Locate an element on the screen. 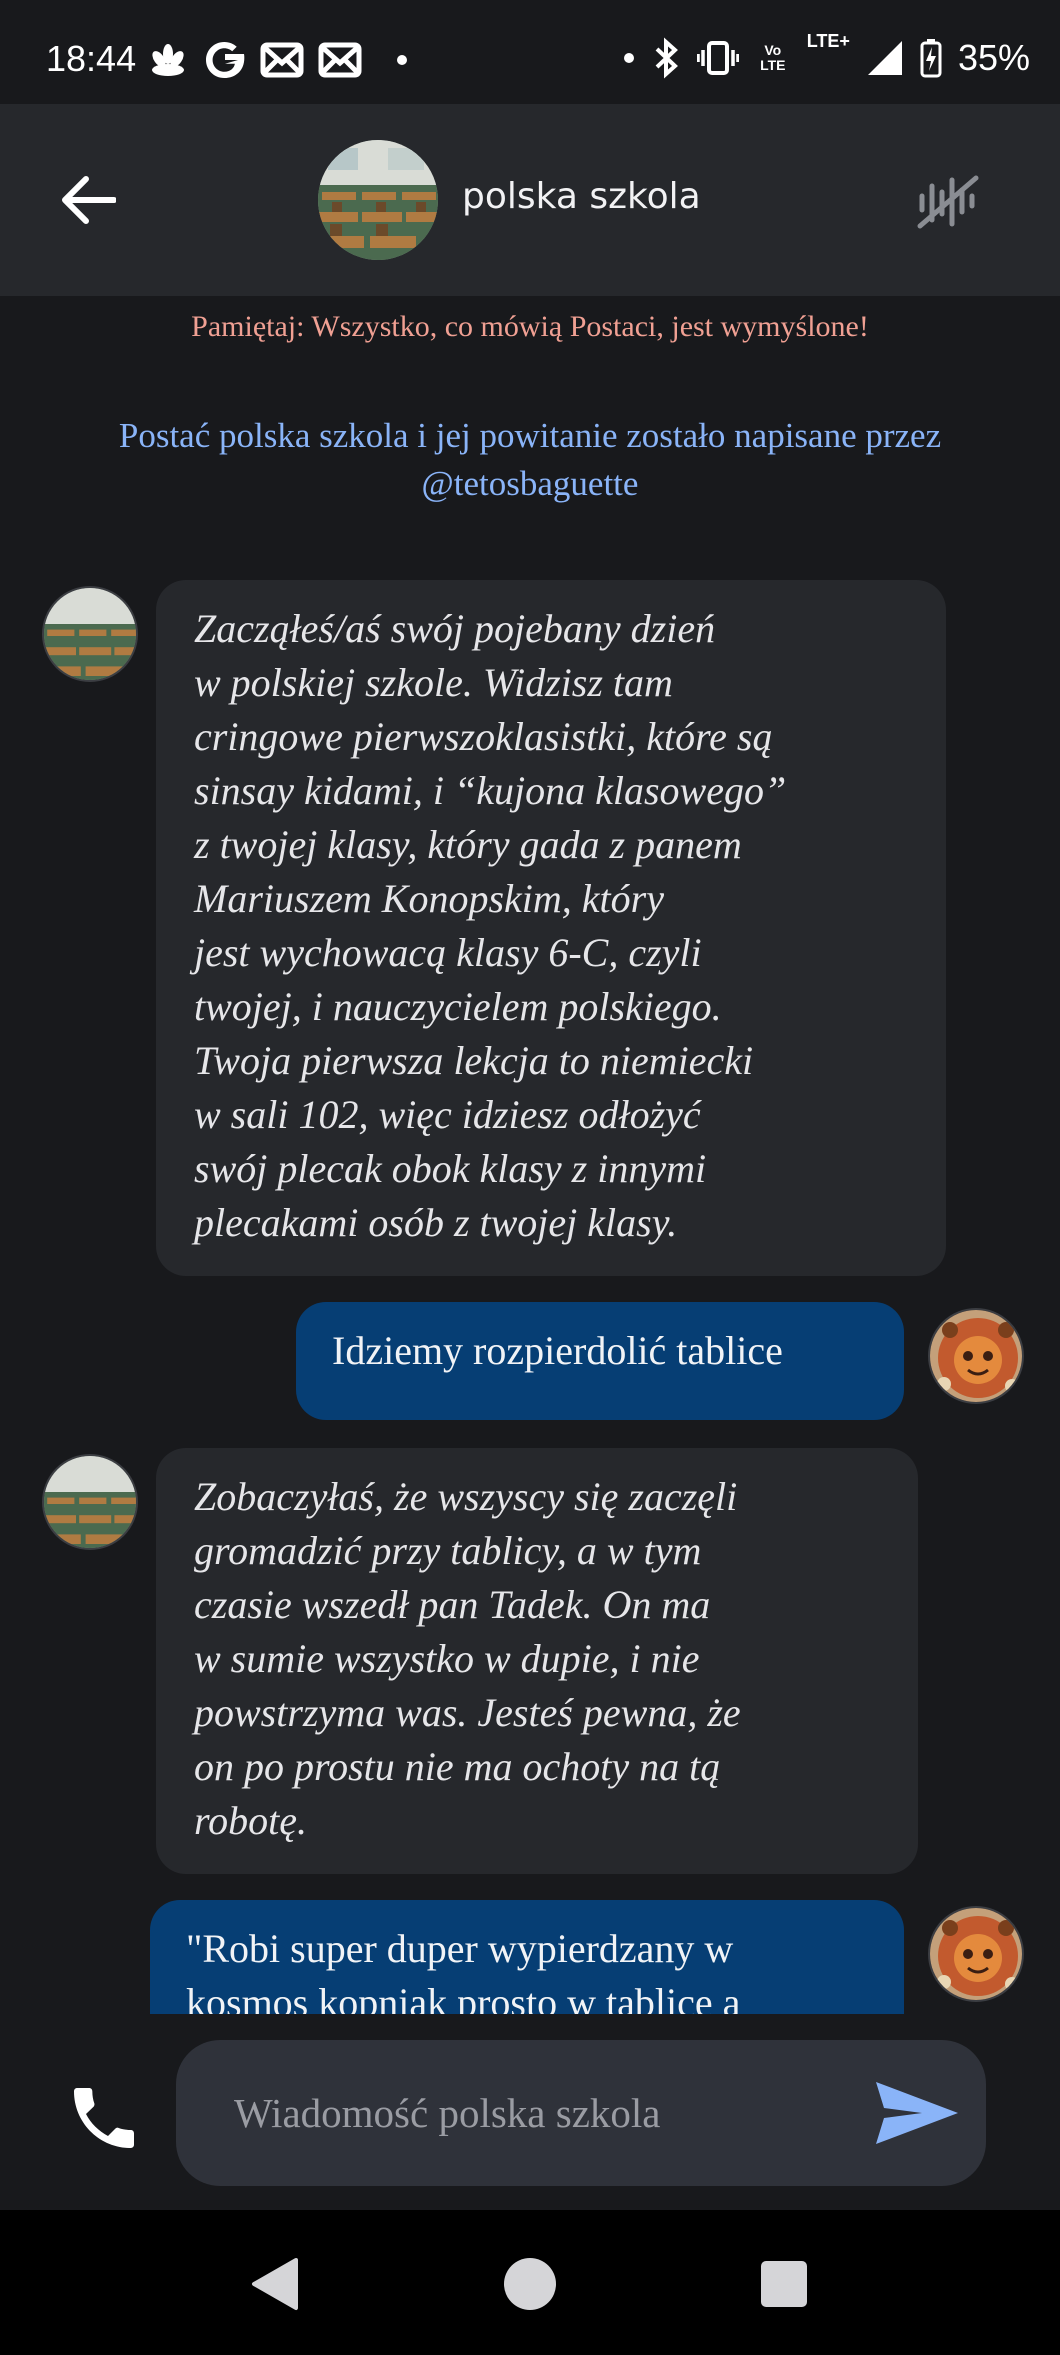 The height and width of the screenshot is (2355, 1060). battery-charging-icon is located at coordinates (931, 58).